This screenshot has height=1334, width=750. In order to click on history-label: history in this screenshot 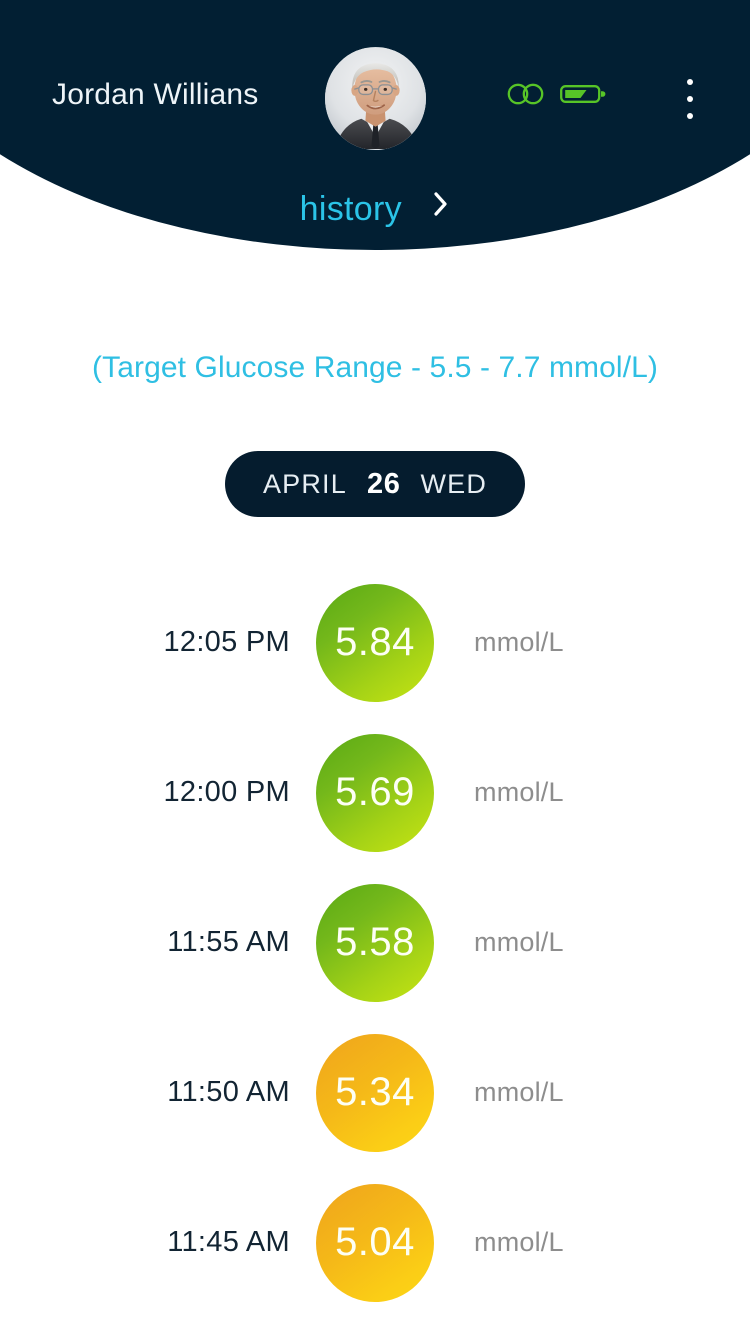, I will do `click(350, 209)`.